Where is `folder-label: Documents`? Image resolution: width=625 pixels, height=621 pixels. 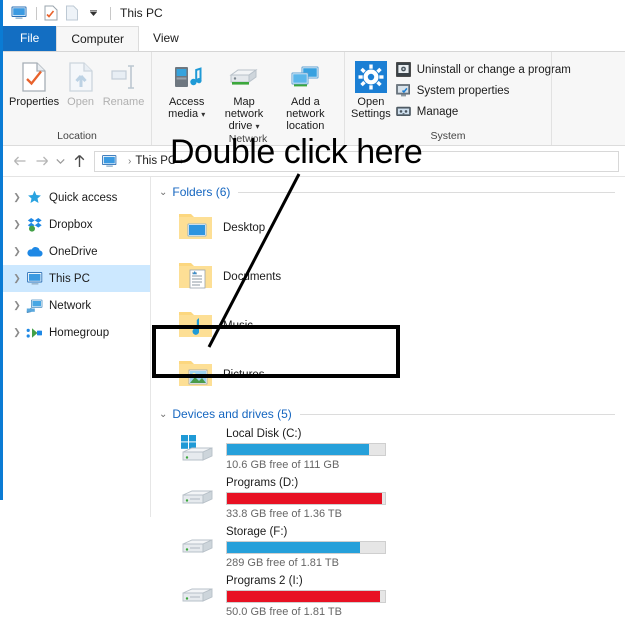 folder-label: Documents is located at coordinates (252, 276).